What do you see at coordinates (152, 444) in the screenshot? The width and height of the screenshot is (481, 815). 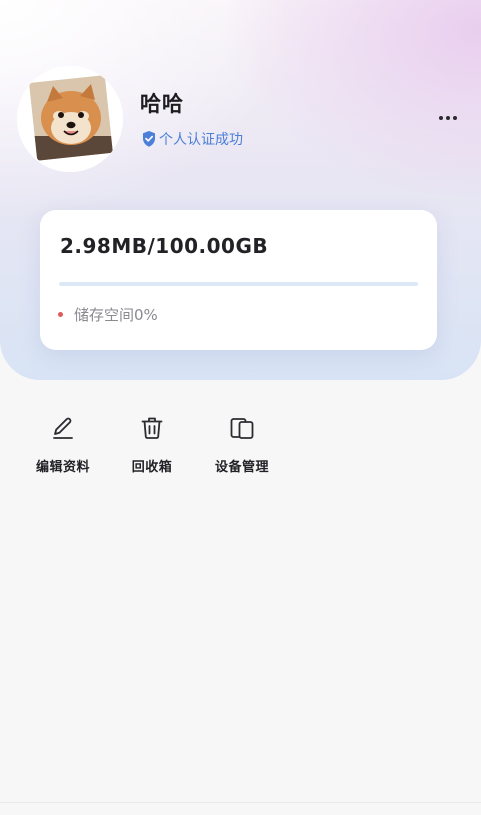 I see `recycle-bin-button: 回收箱` at bounding box center [152, 444].